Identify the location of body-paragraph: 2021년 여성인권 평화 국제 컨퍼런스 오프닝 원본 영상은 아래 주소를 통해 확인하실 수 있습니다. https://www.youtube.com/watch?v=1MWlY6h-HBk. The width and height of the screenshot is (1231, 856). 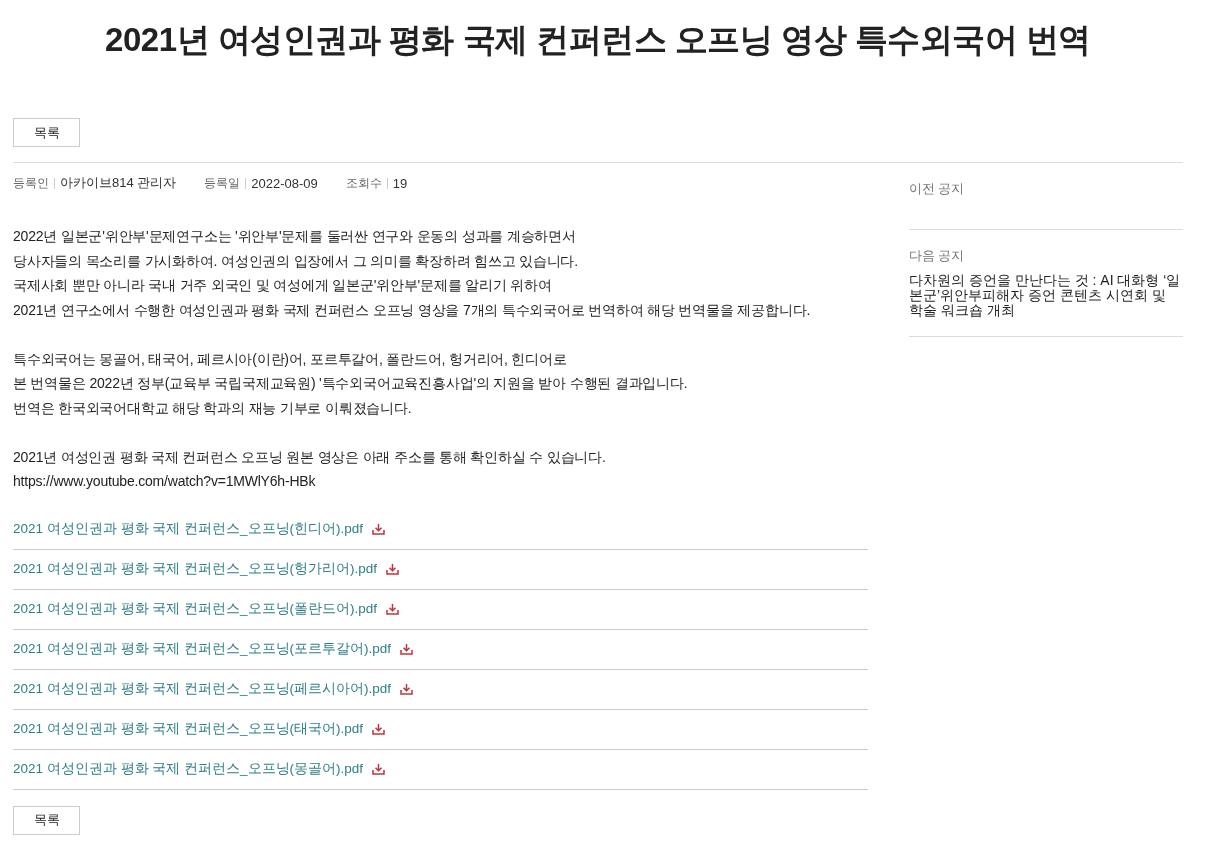
(310, 469).